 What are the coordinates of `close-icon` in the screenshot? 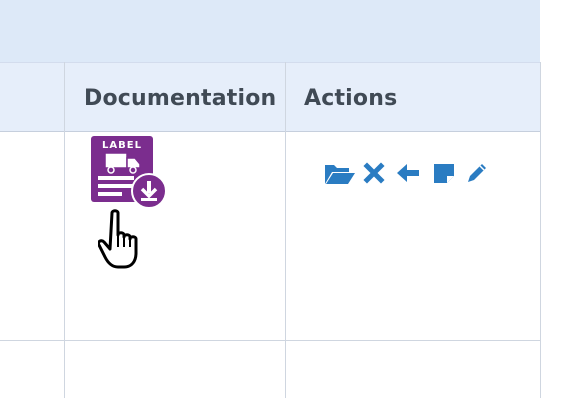 It's located at (374, 173).